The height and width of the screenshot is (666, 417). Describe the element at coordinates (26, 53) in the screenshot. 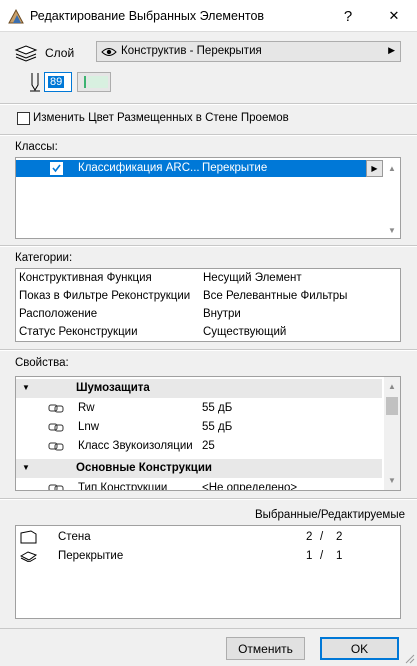

I see `layer-icon` at that location.